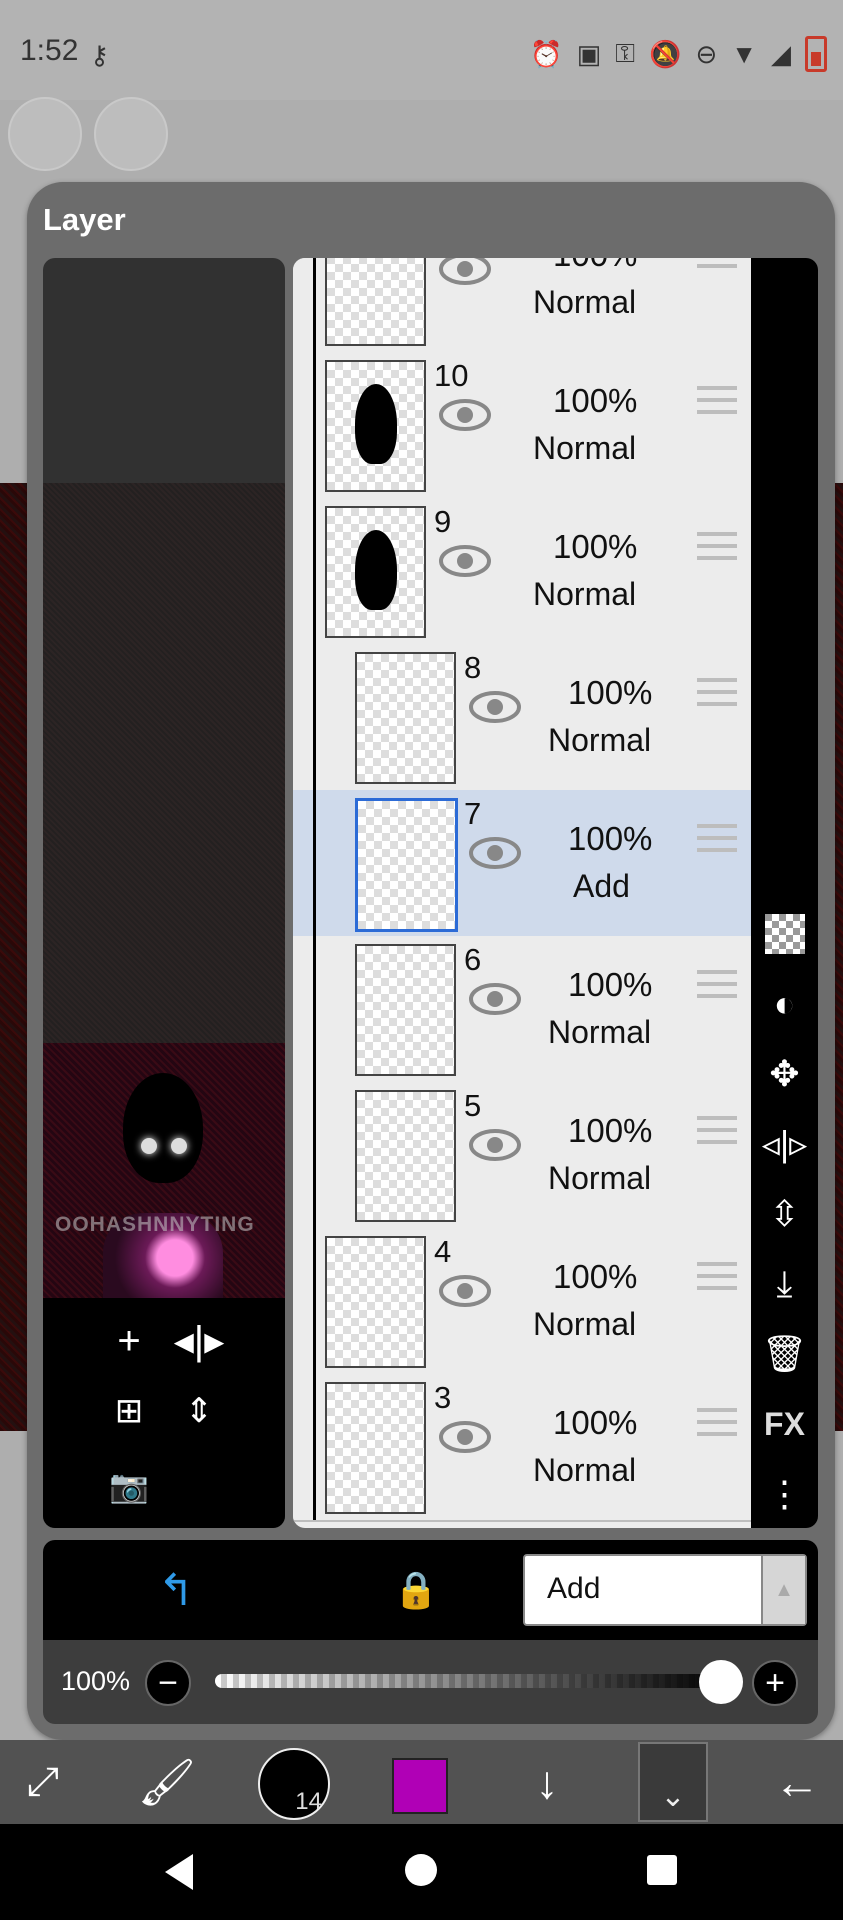  I want to click on dropdown-arrow-icon: ▲, so click(783, 1590).